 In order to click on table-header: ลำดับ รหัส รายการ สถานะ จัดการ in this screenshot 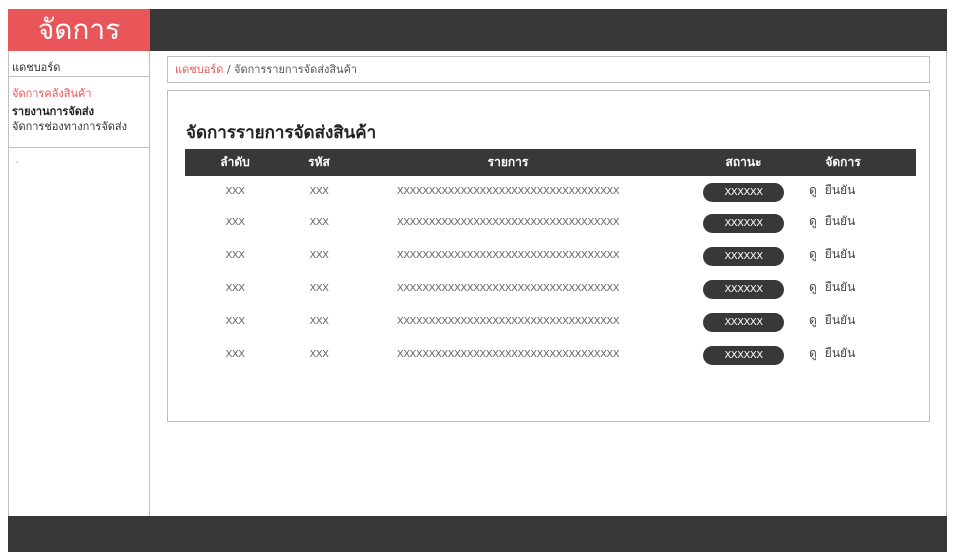, I will do `click(550, 162)`.